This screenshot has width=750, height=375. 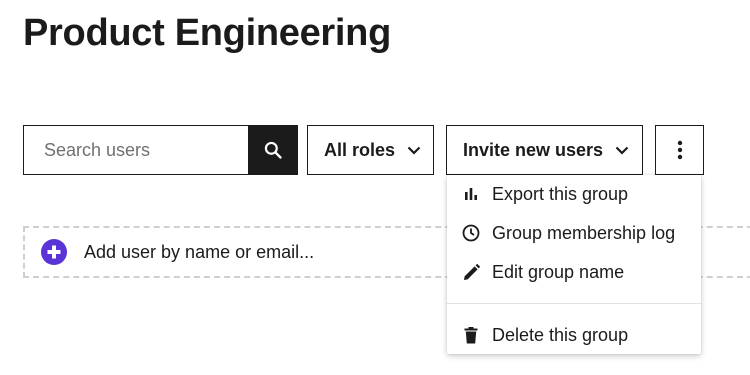 I want to click on roles-filter-label: All roles, so click(x=360, y=149).